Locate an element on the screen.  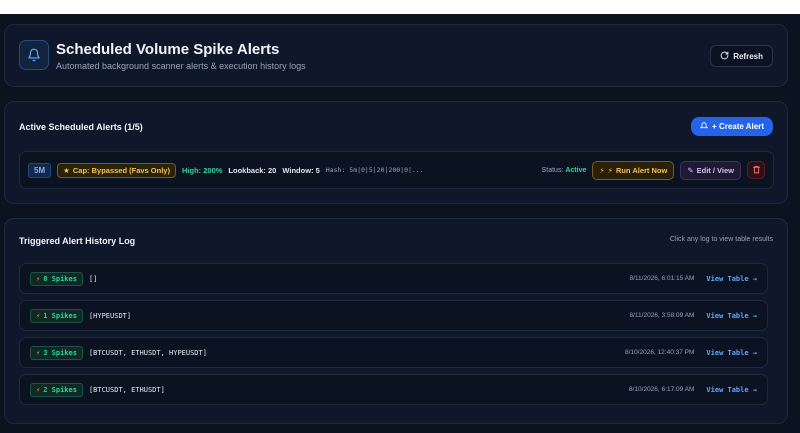
symbols-list: [BTCUSDT, ETHUSDT] is located at coordinates (126, 389).